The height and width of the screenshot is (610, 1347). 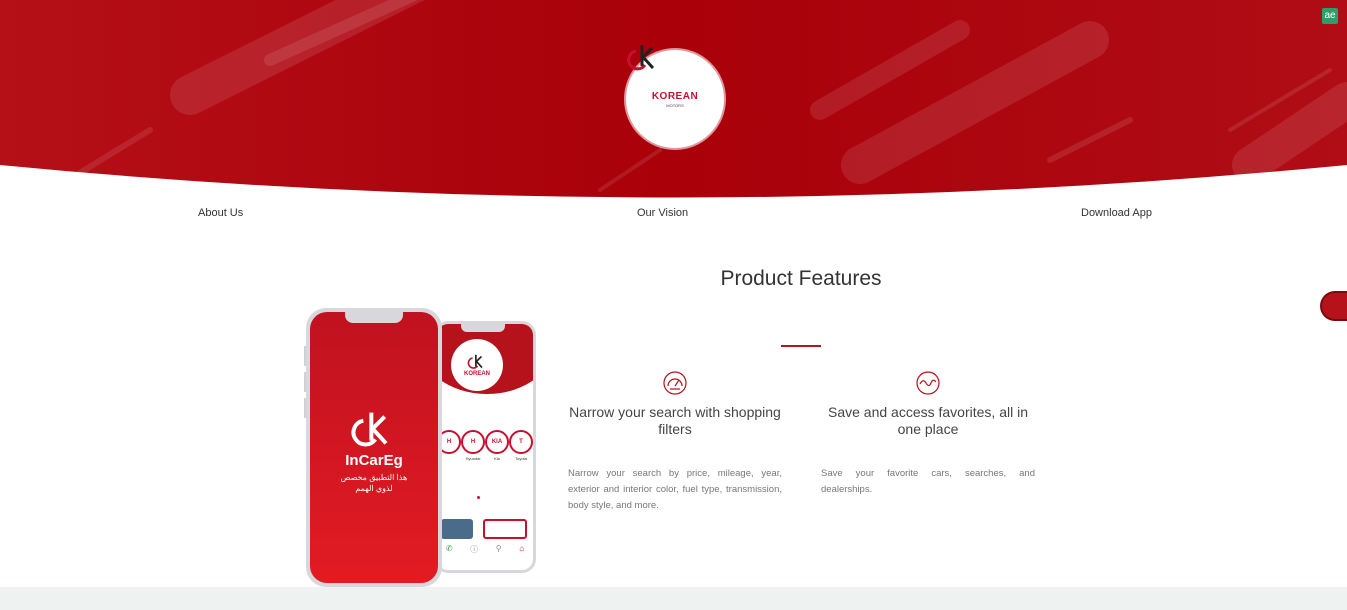 I want to click on brand-logo: KOREAN MOTORS, so click(x=675, y=96).